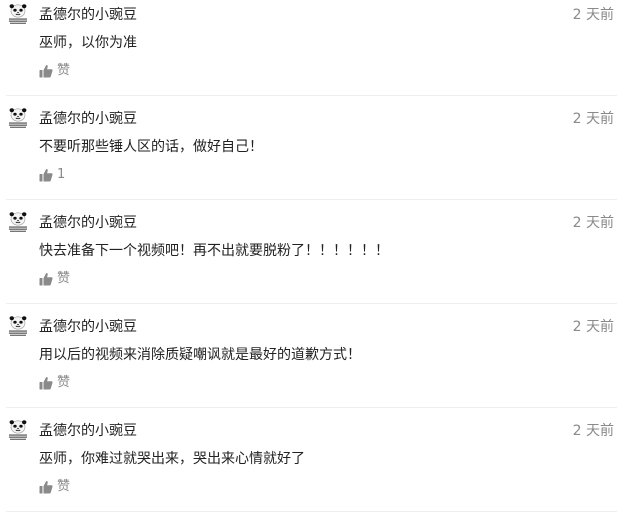 The height and width of the screenshot is (520, 625). I want to click on comment-text: 巫师，以你为准, so click(88, 43).